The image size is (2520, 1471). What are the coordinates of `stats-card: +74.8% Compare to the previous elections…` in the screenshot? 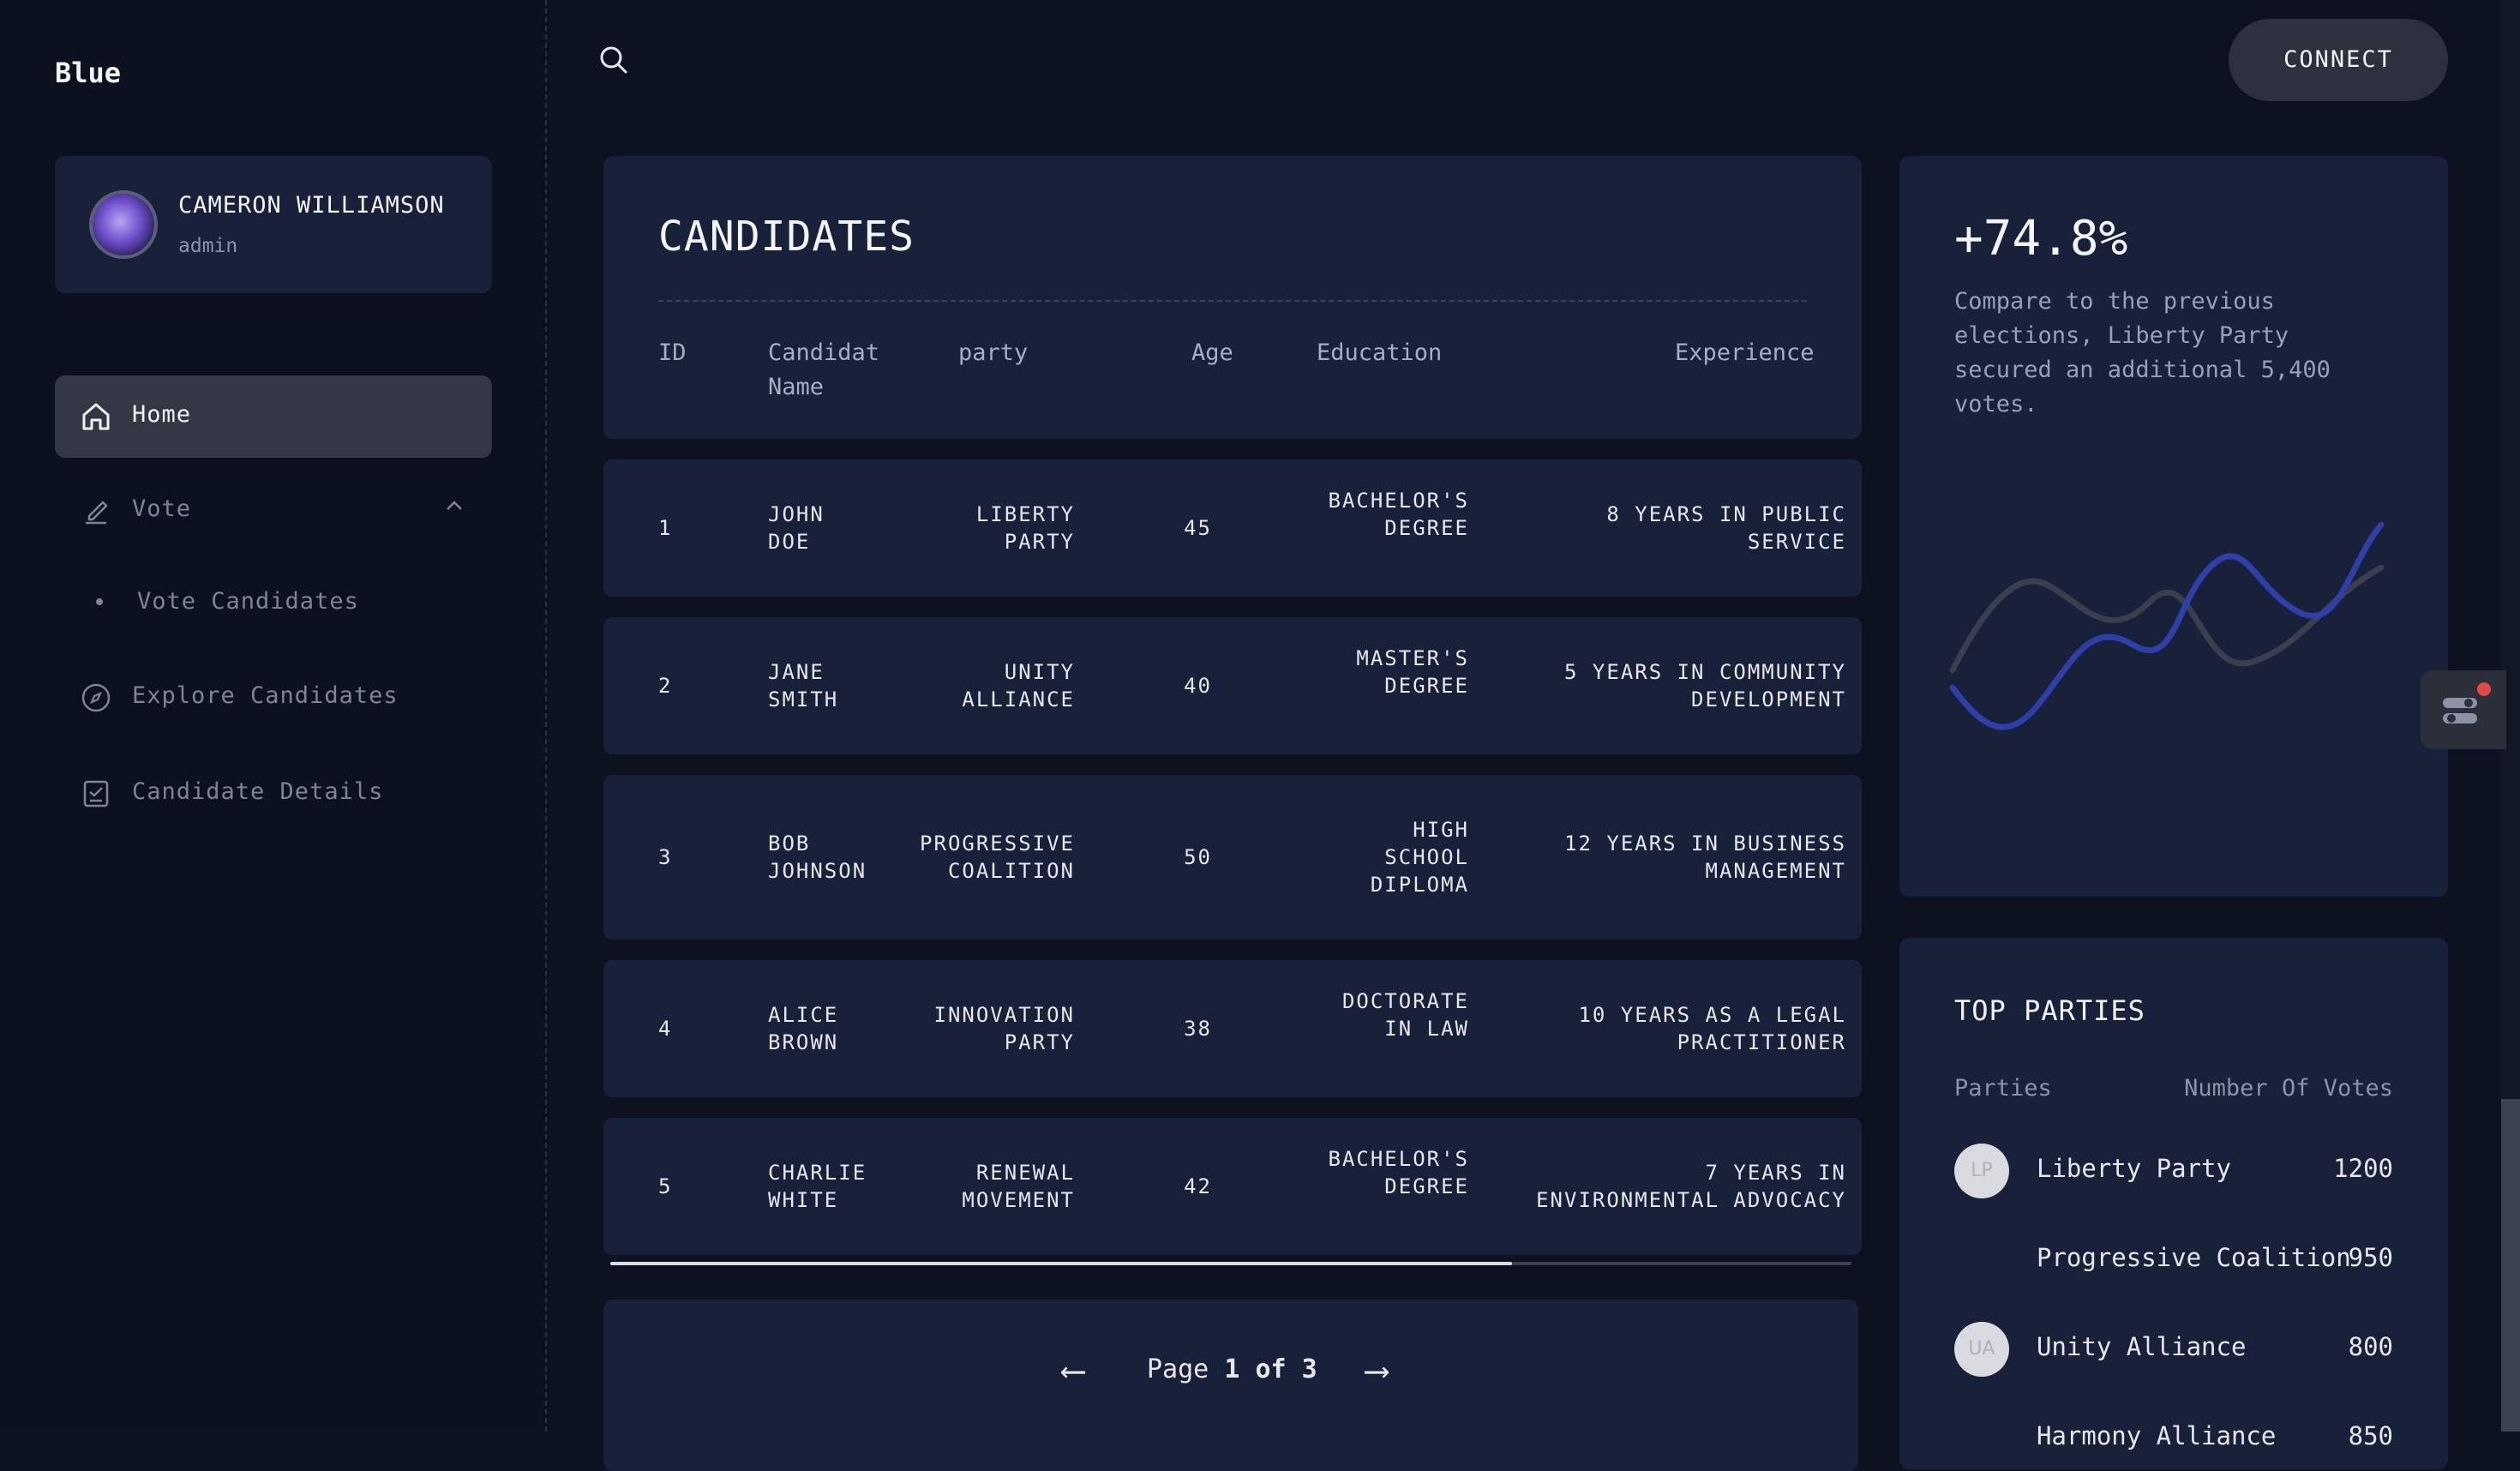 It's located at (2173, 526).